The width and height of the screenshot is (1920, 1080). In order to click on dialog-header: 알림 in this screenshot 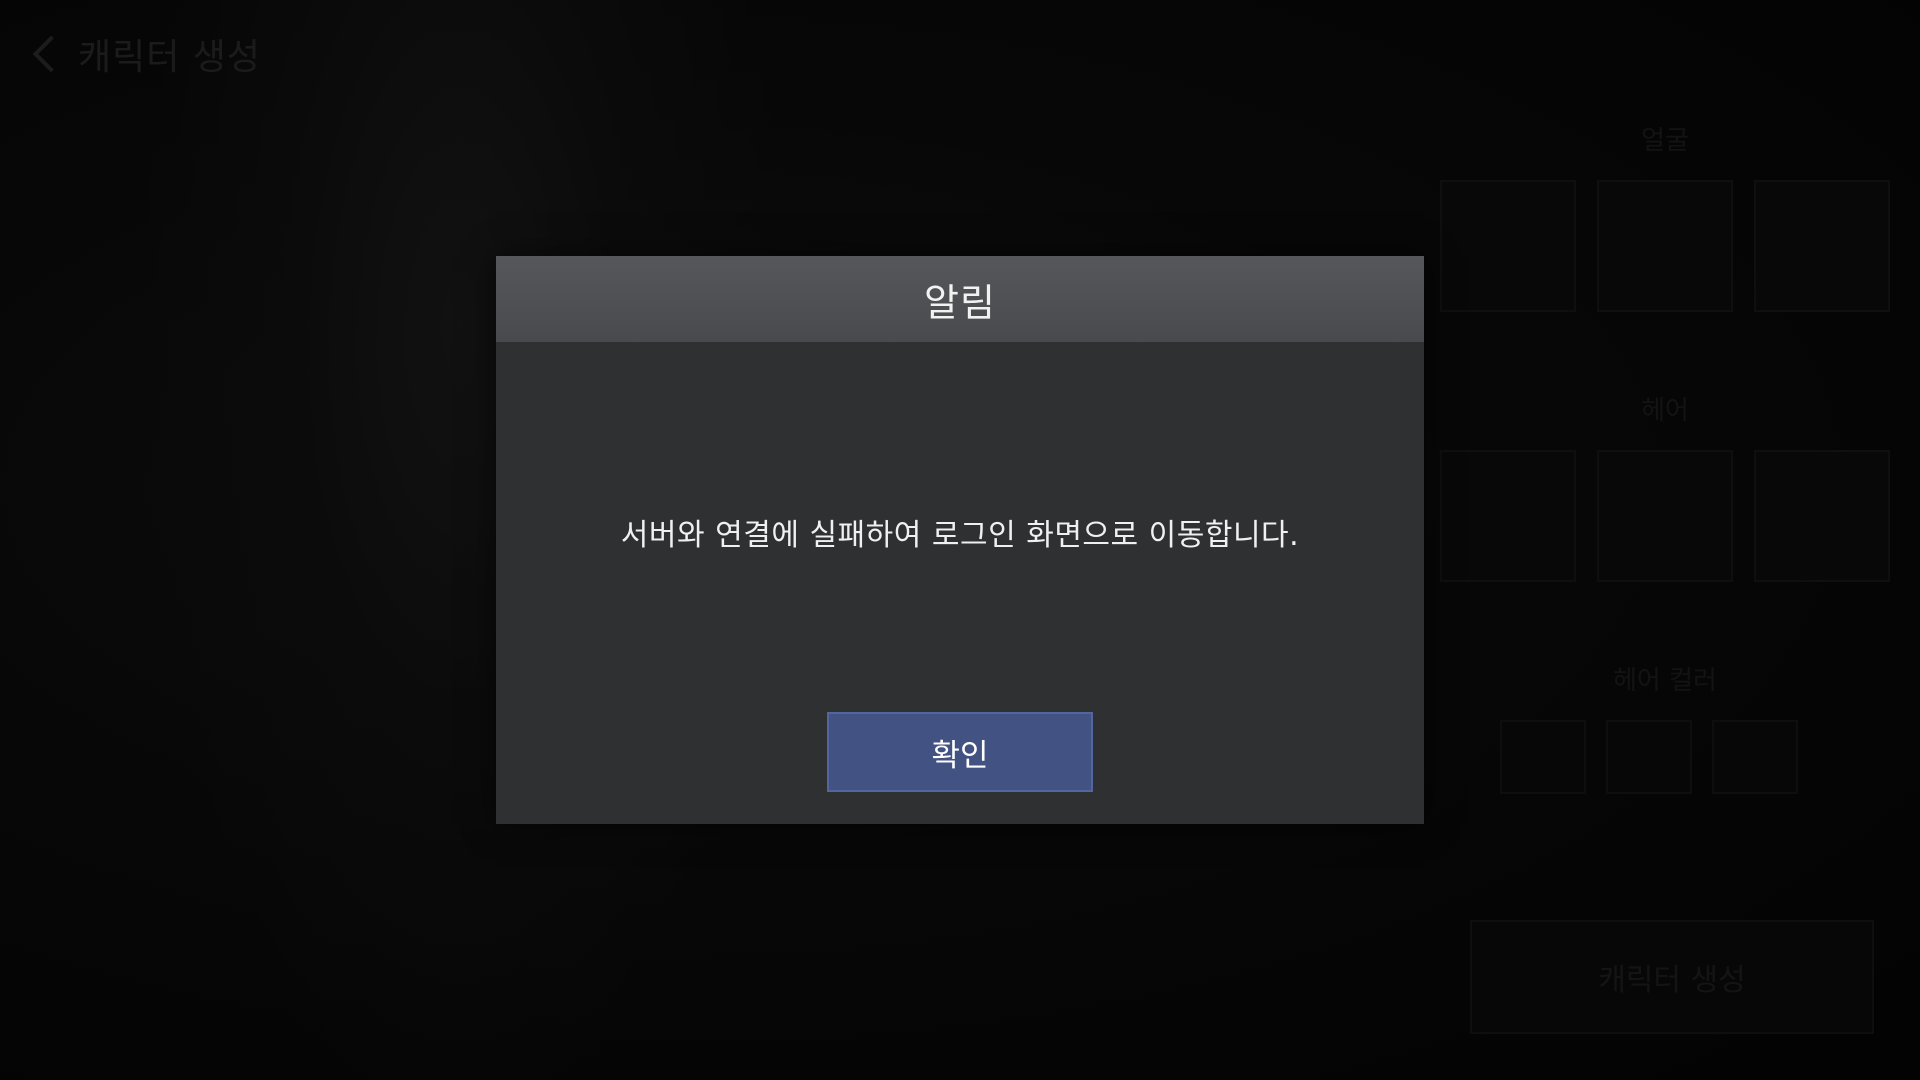, I will do `click(960, 299)`.